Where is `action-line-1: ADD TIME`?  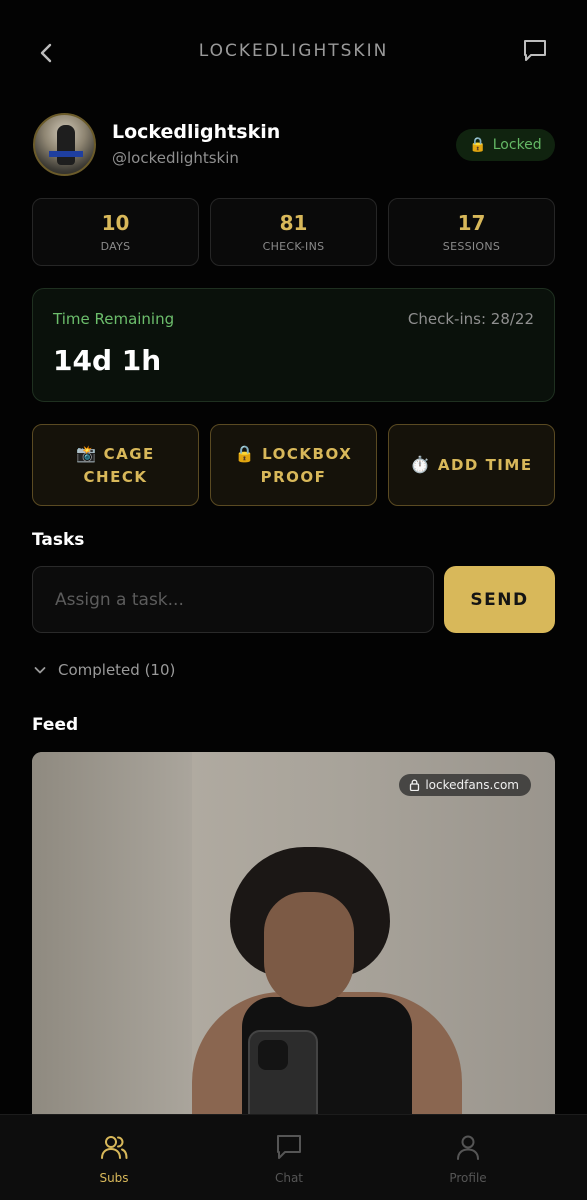 action-line-1: ADD TIME is located at coordinates (485, 465).